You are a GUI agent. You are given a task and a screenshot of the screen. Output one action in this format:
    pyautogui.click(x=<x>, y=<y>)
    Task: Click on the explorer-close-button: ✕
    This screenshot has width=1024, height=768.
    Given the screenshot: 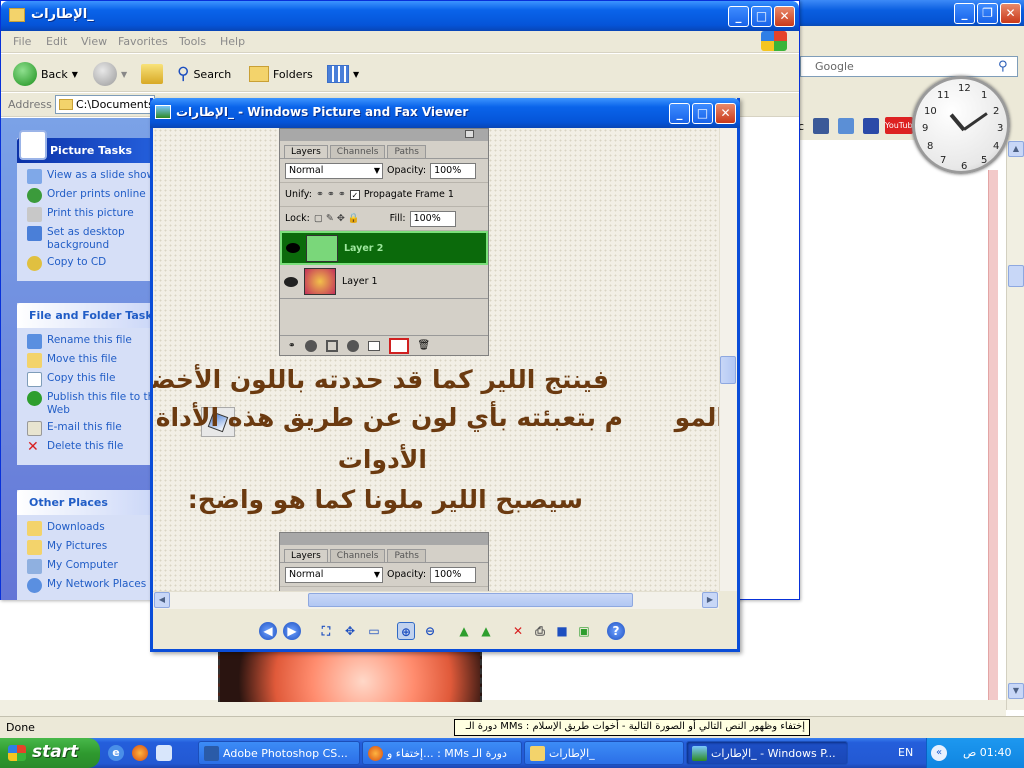 What is the action you would take?
    pyautogui.click(x=784, y=16)
    